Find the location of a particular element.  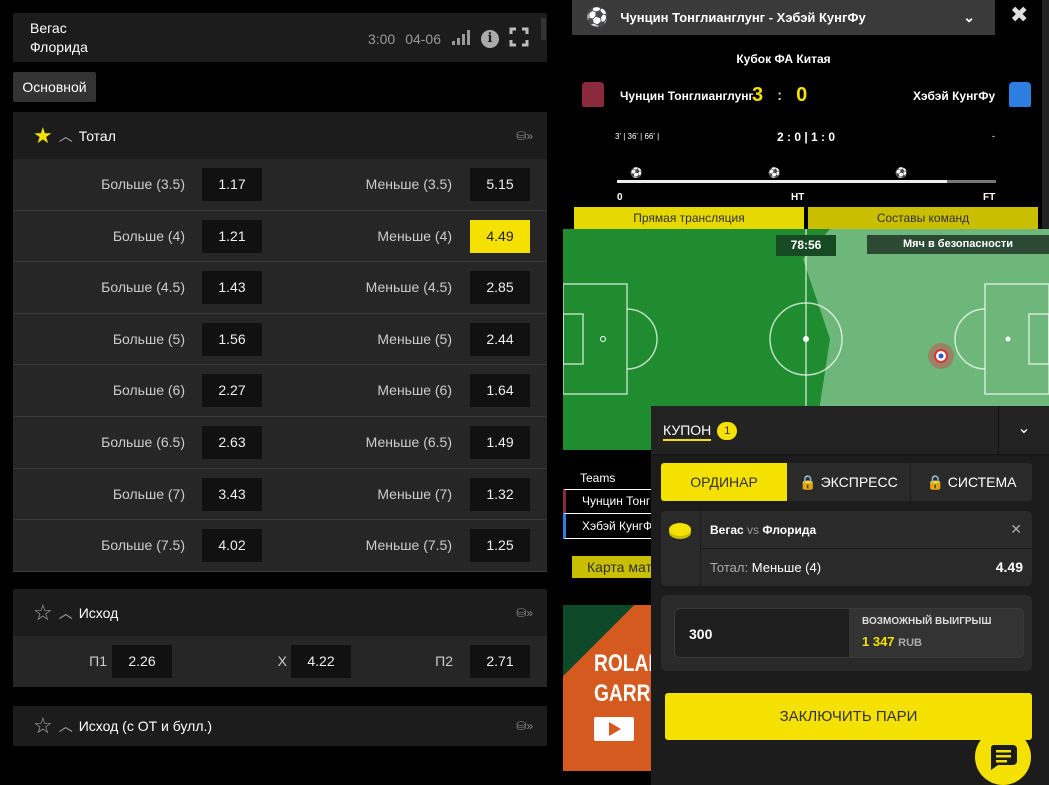

event-date: 04-06 is located at coordinates (423, 38).